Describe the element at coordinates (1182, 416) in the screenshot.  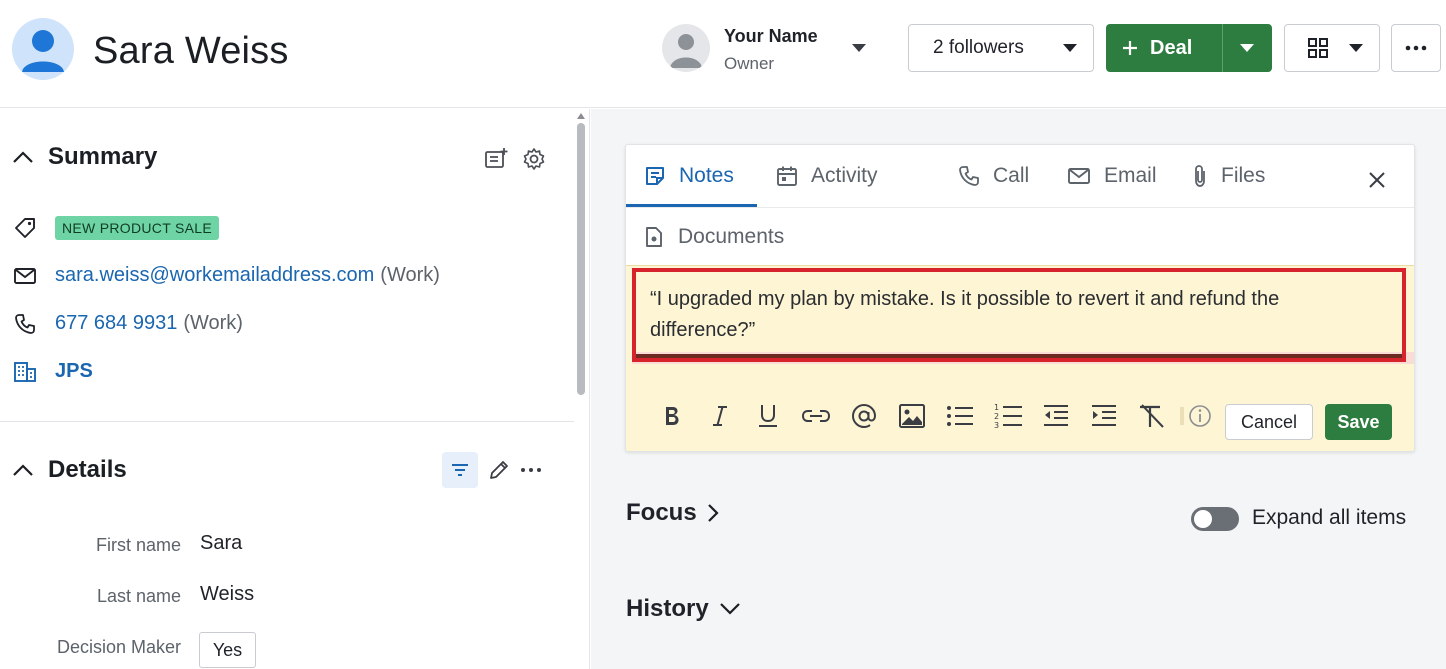
I see `toolbar-separator` at that location.